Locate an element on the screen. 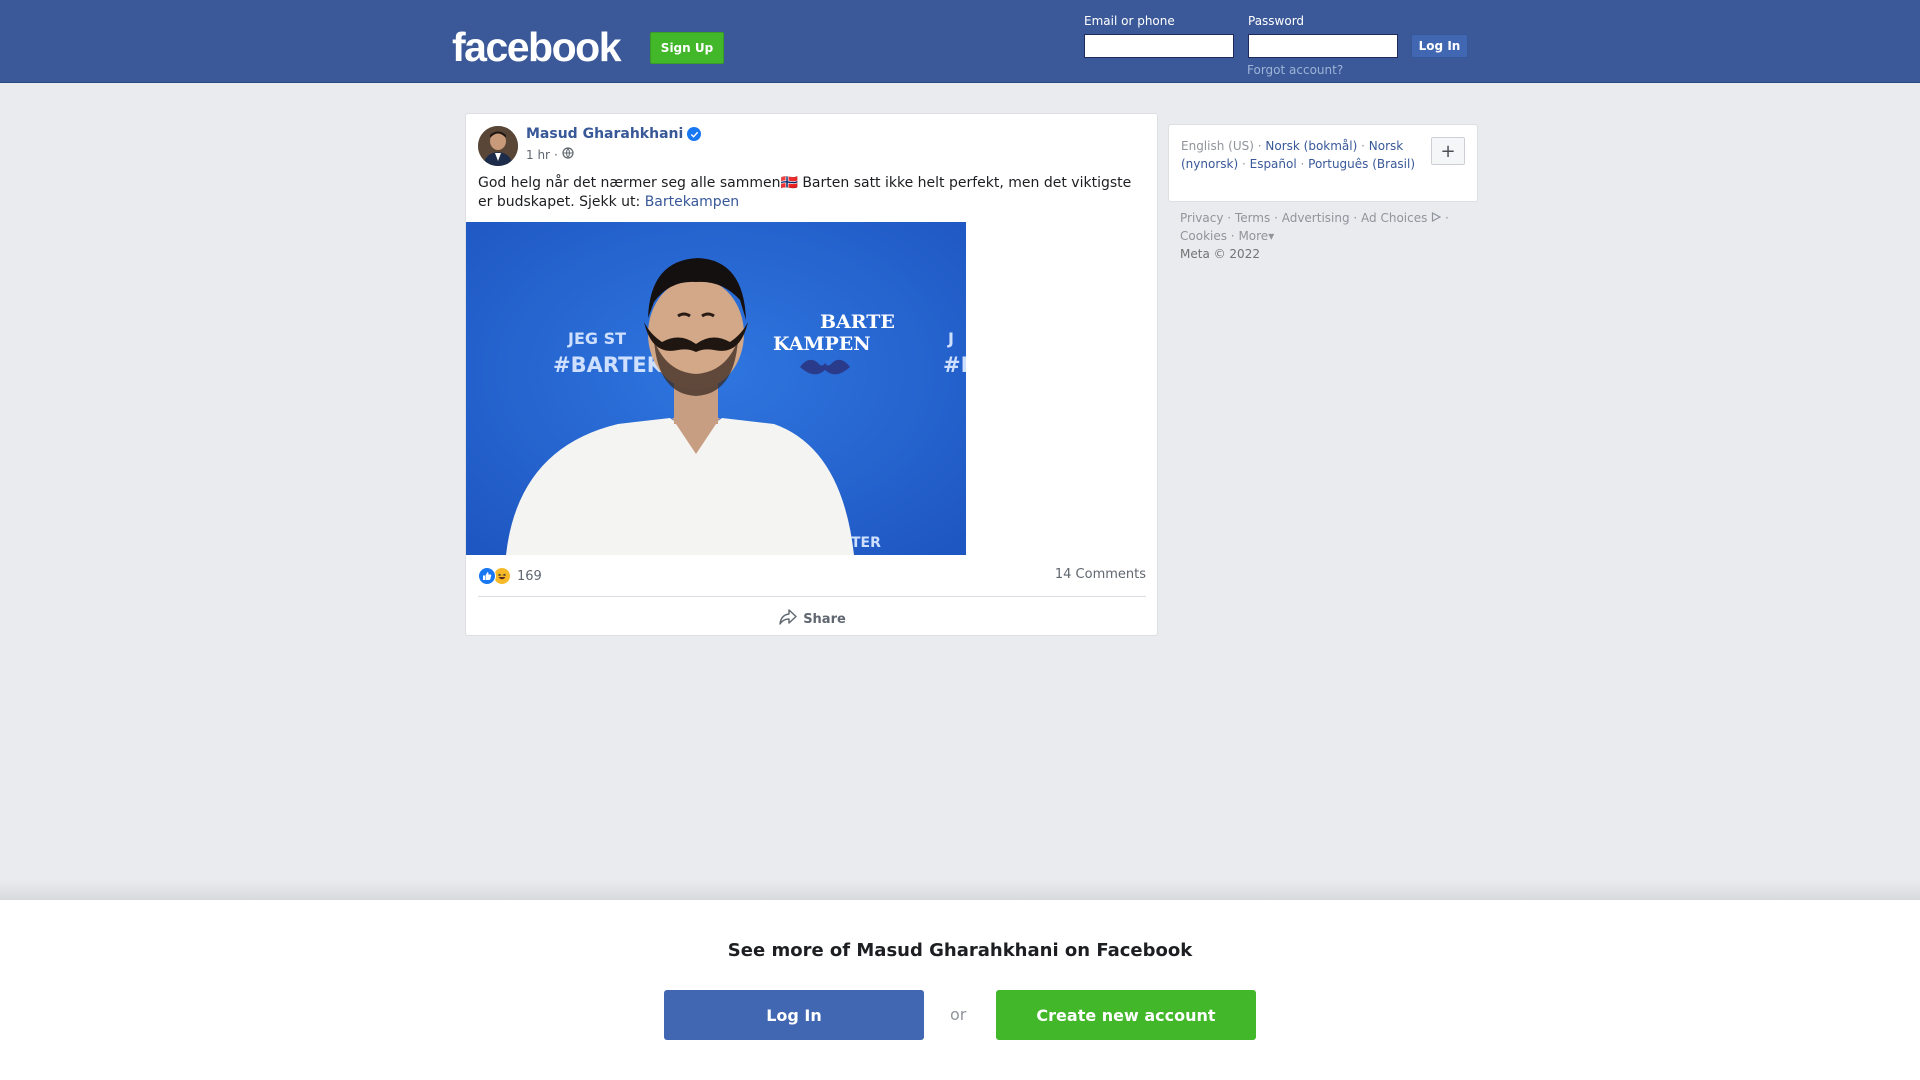 The width and height of the screenshot is (1920, 1080). like-reaction-icon is located at coordinates (487, 576).